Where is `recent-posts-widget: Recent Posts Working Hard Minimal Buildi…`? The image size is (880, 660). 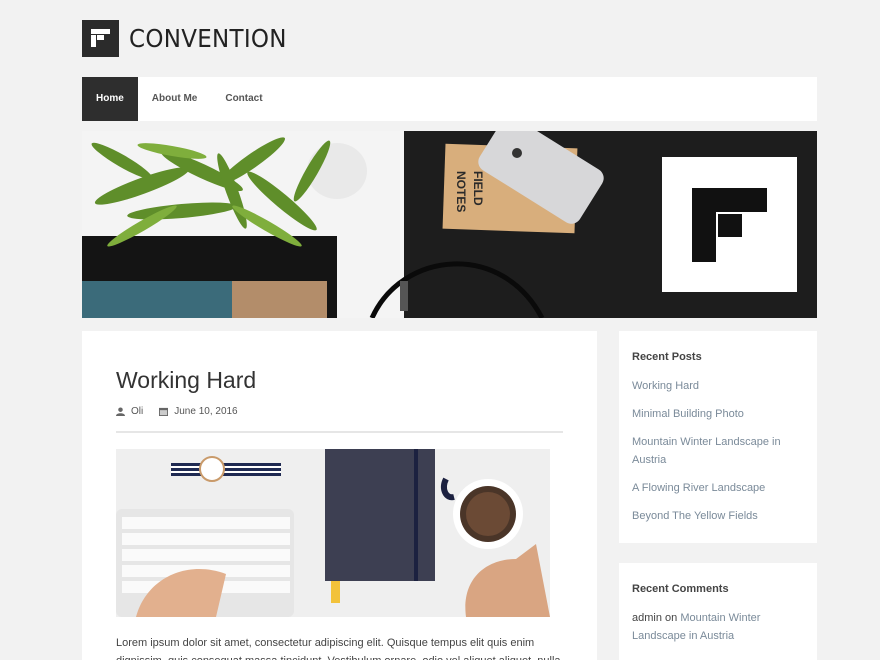 recent-posts-widget: Recent Posts Working Hard Minimal Buildi… is located at coordinates (718, 437).